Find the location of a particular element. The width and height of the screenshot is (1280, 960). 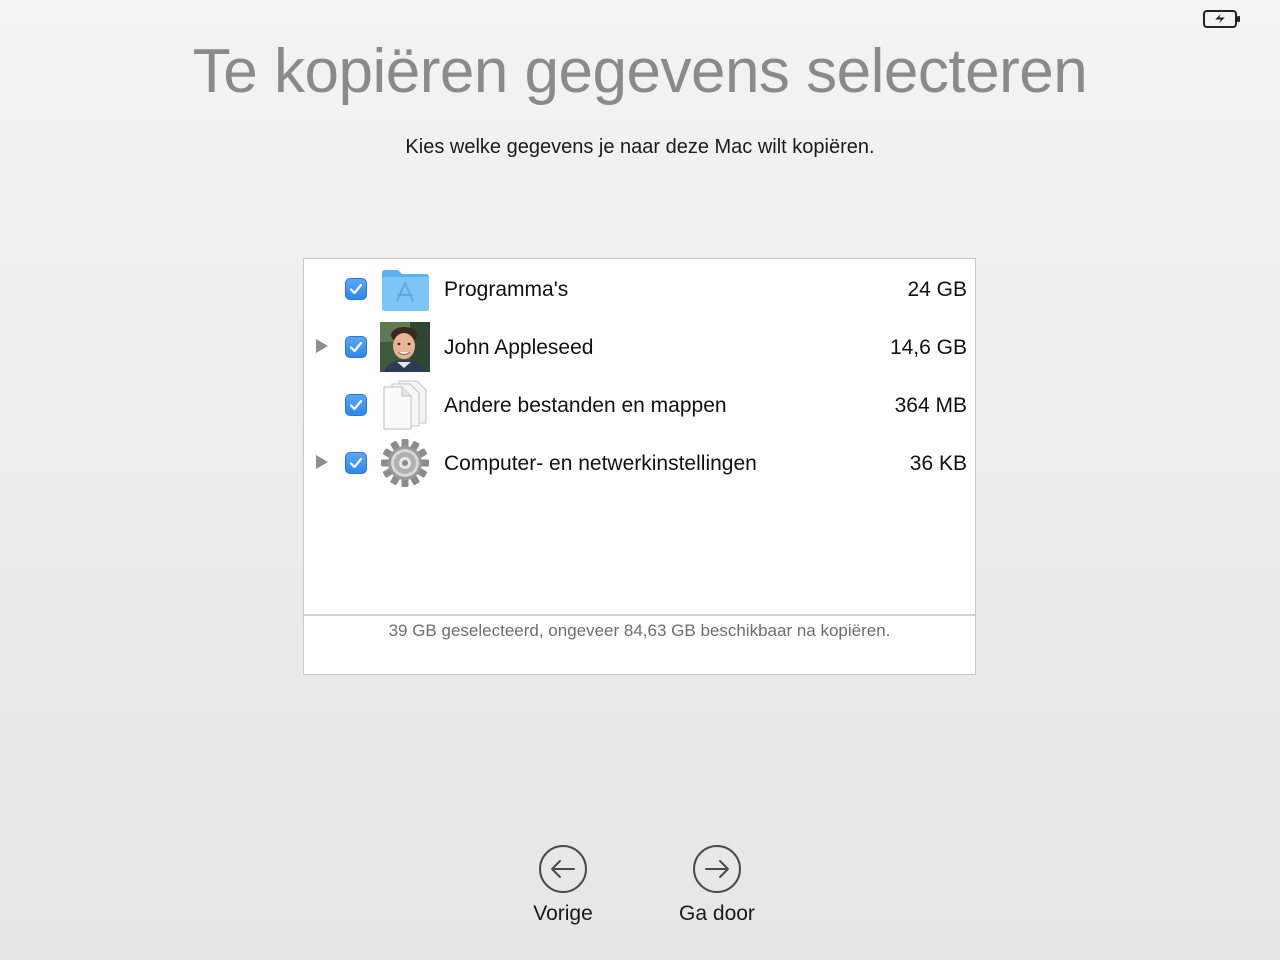

page-title: Te kopiëren gegevens selecteren is located at coordinates (640, 71).